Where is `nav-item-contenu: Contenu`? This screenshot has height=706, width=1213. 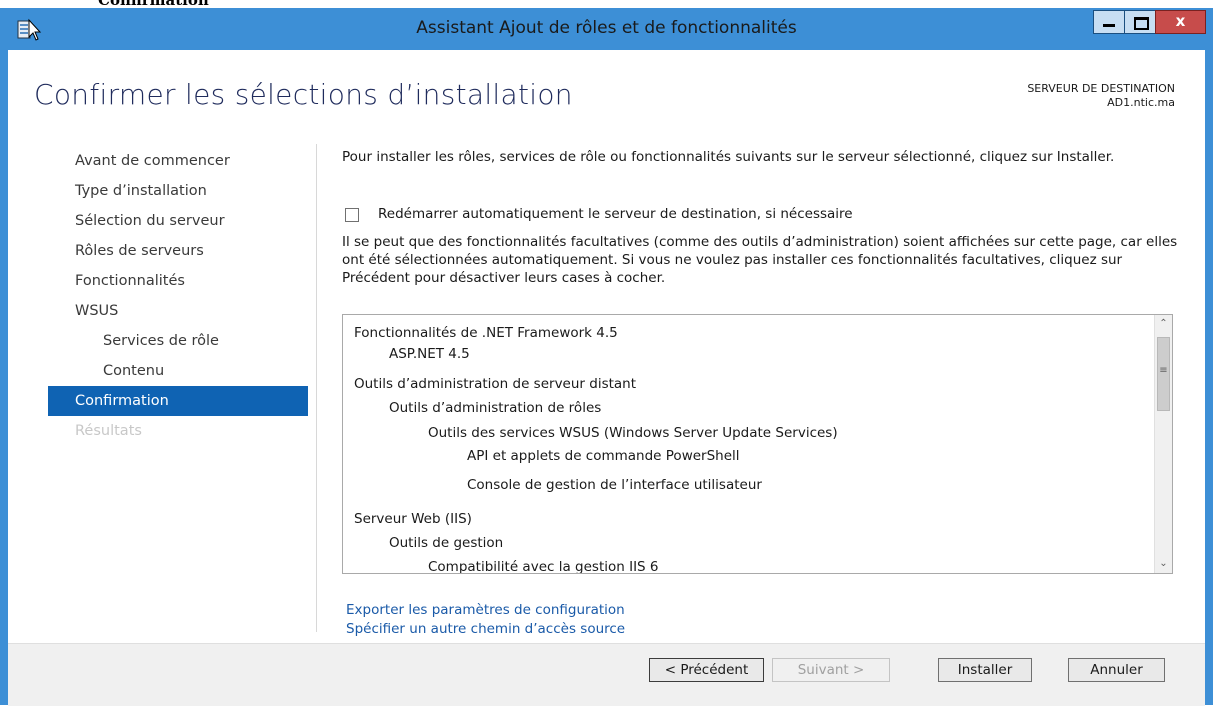 nav-item-contenu: Contenu is located at coordinates (178, 371).